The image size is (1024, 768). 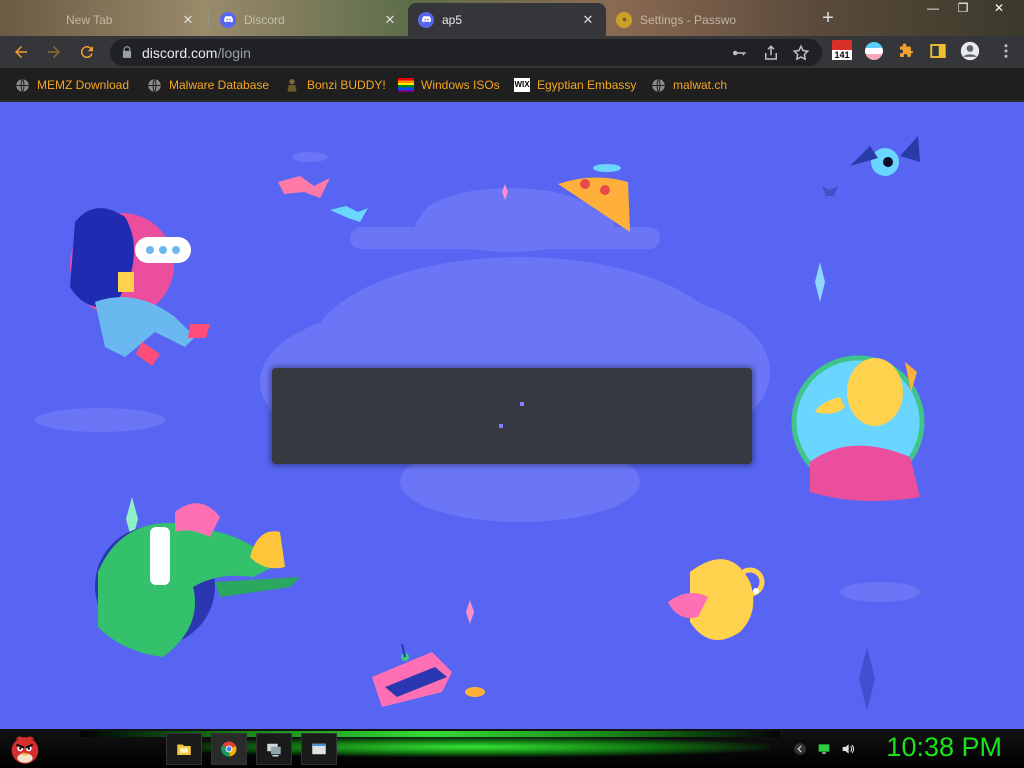 What do you see at coordinates (688, 19) in the screenshot?
I see `tab-title: Settings - Passwo` at bounding box center [688, 19].